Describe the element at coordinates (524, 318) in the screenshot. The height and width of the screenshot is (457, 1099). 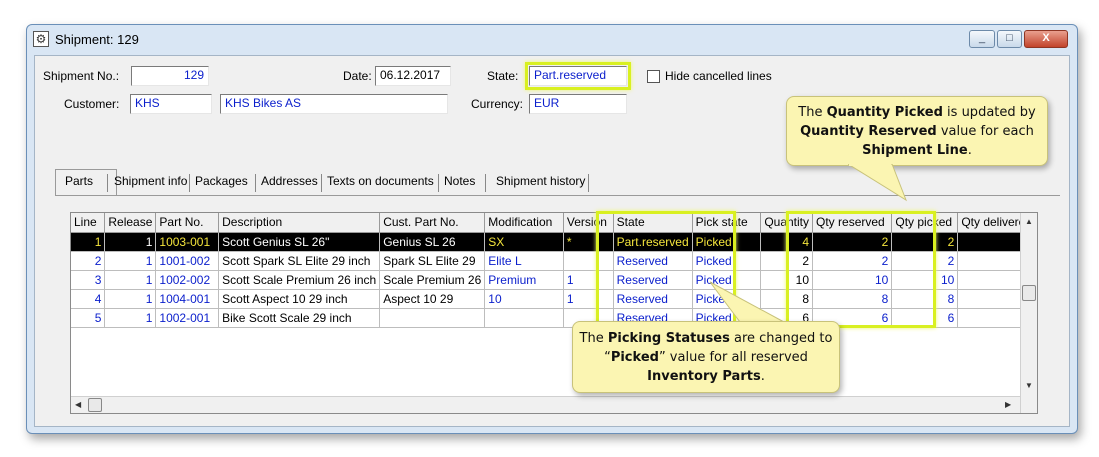
I see `cell-modification` at that location.